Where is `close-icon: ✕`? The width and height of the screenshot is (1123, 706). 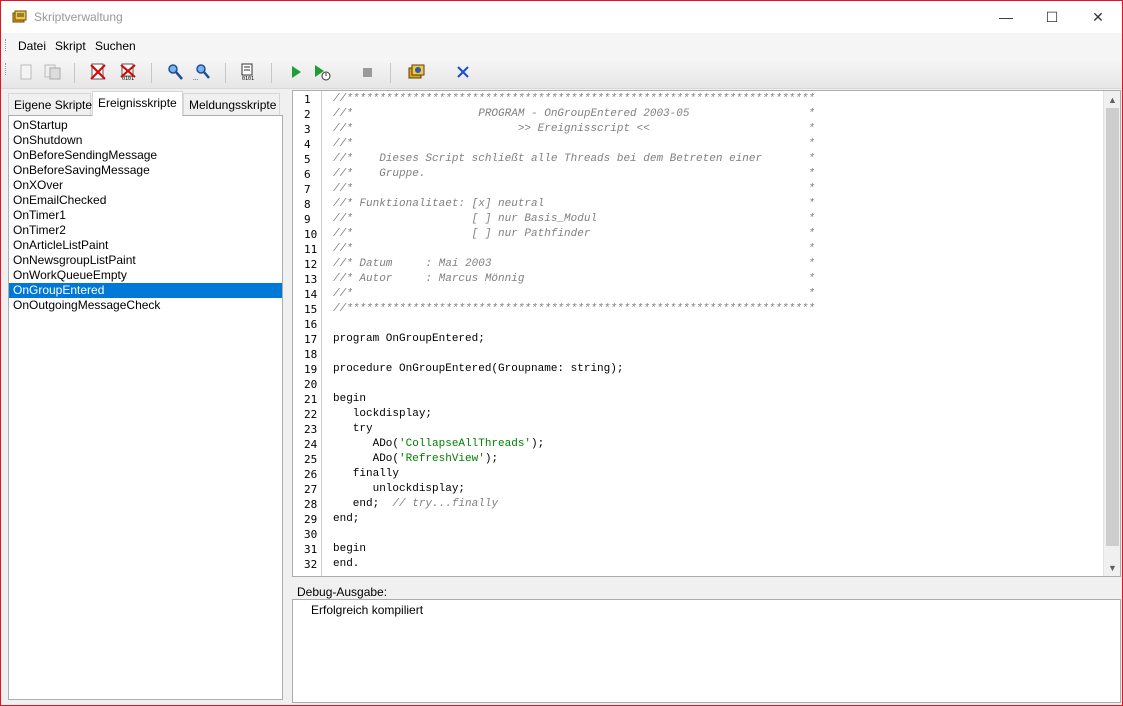 close-icon: ✕ is located at coordinates (1098, 16).